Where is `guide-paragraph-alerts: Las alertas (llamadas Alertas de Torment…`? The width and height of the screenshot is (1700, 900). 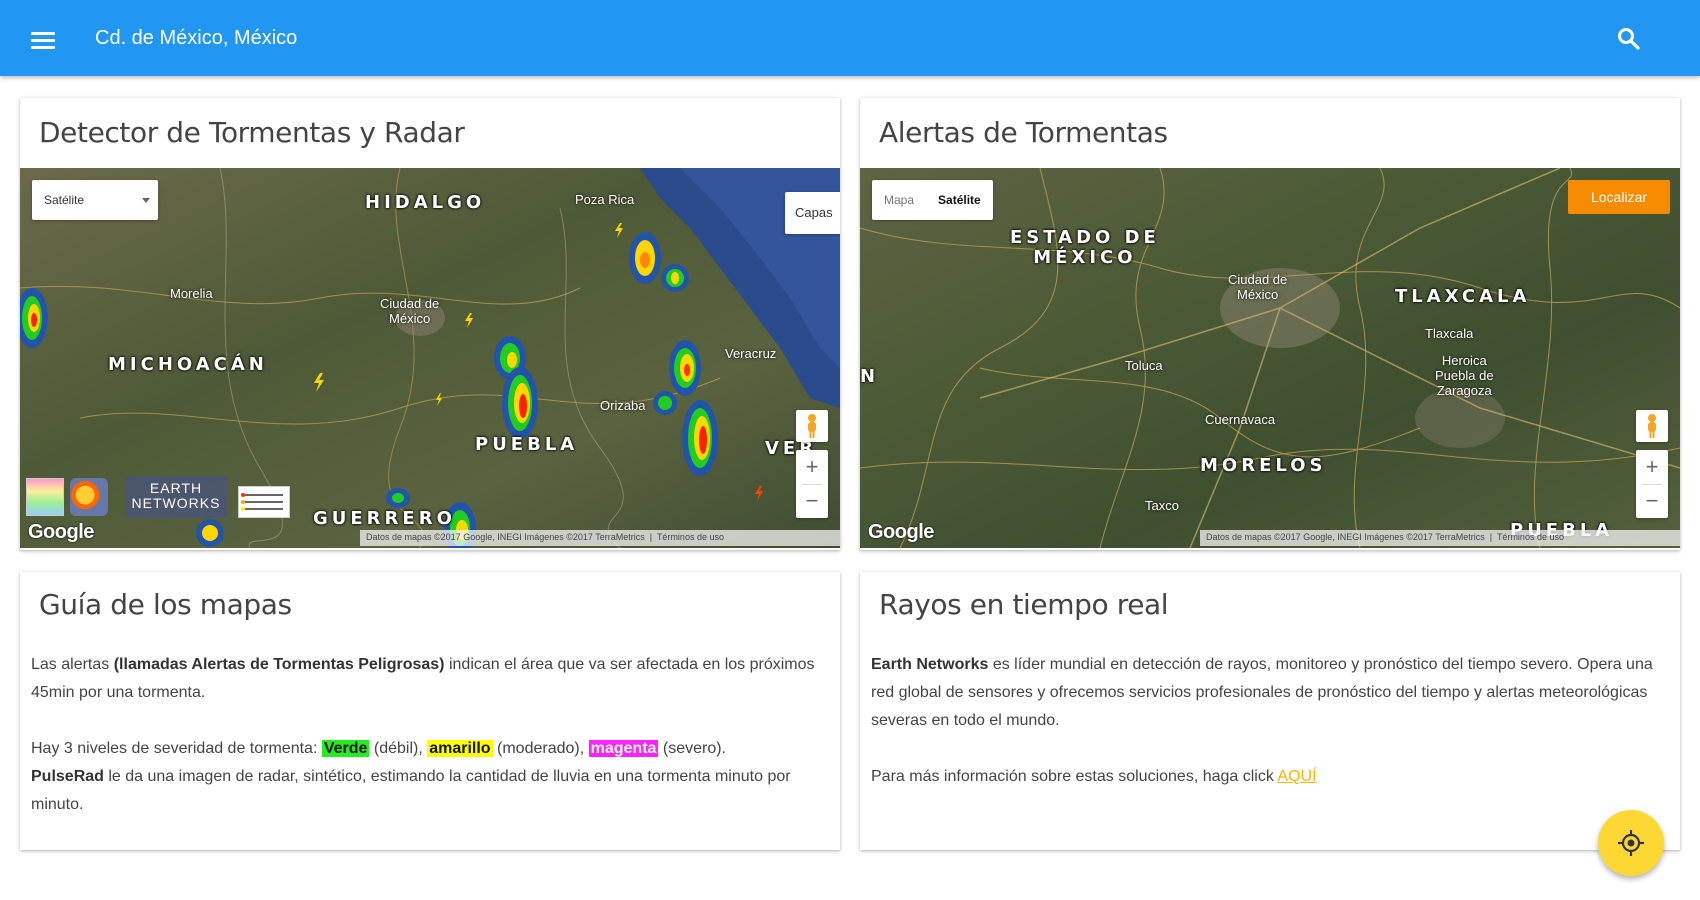 guide-paragraph-alerts: Las alertas (llamadas Alertas de Torment… is located at coordinates (431, 679).